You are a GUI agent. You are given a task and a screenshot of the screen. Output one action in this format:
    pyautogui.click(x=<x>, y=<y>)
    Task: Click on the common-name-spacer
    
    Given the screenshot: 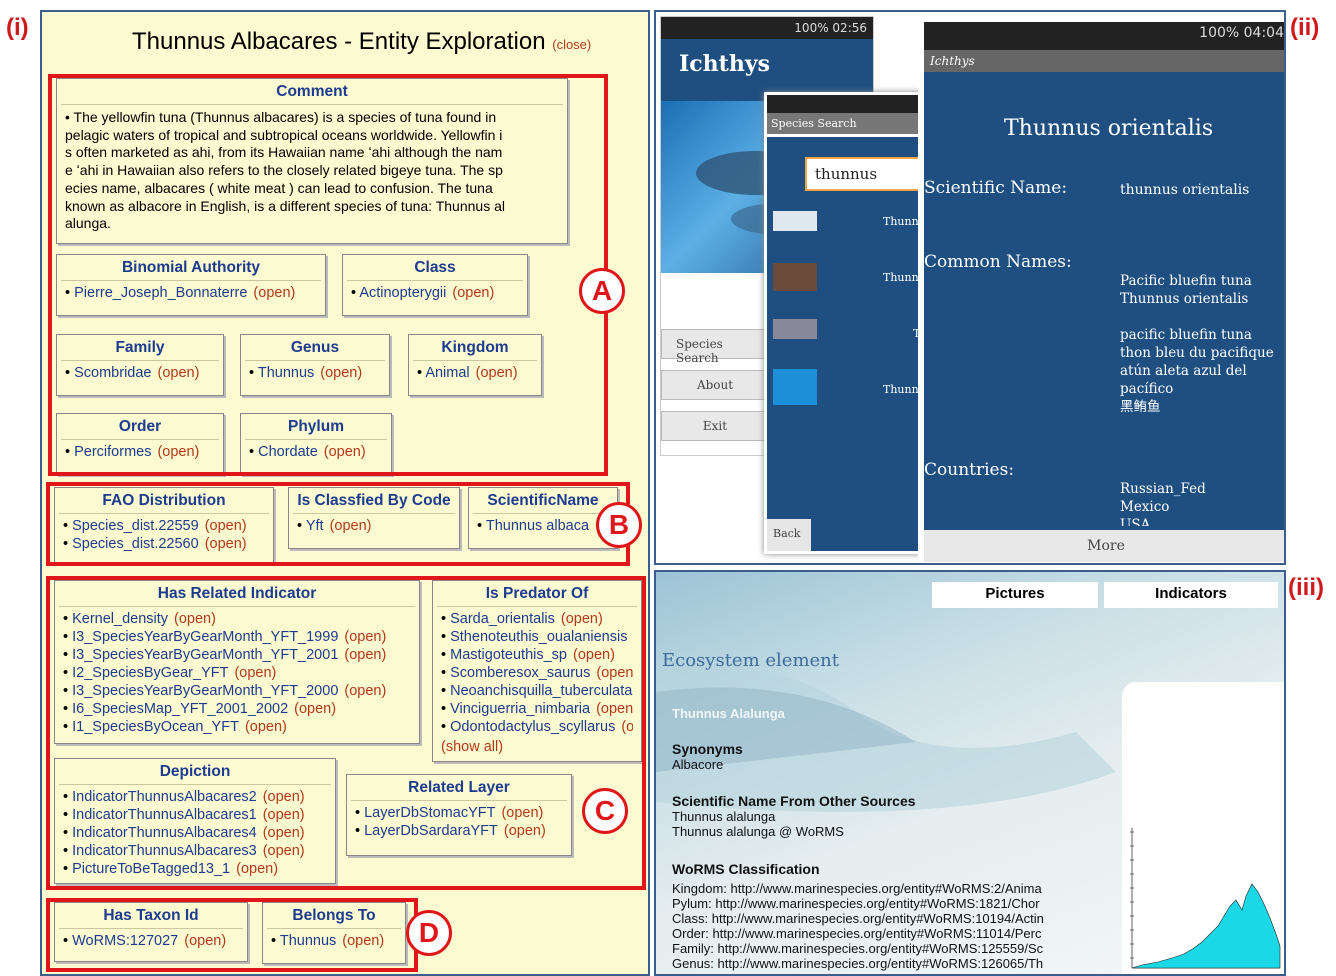 What is the action you would take?
    pyautogui.click(x=1197, y=317)
    